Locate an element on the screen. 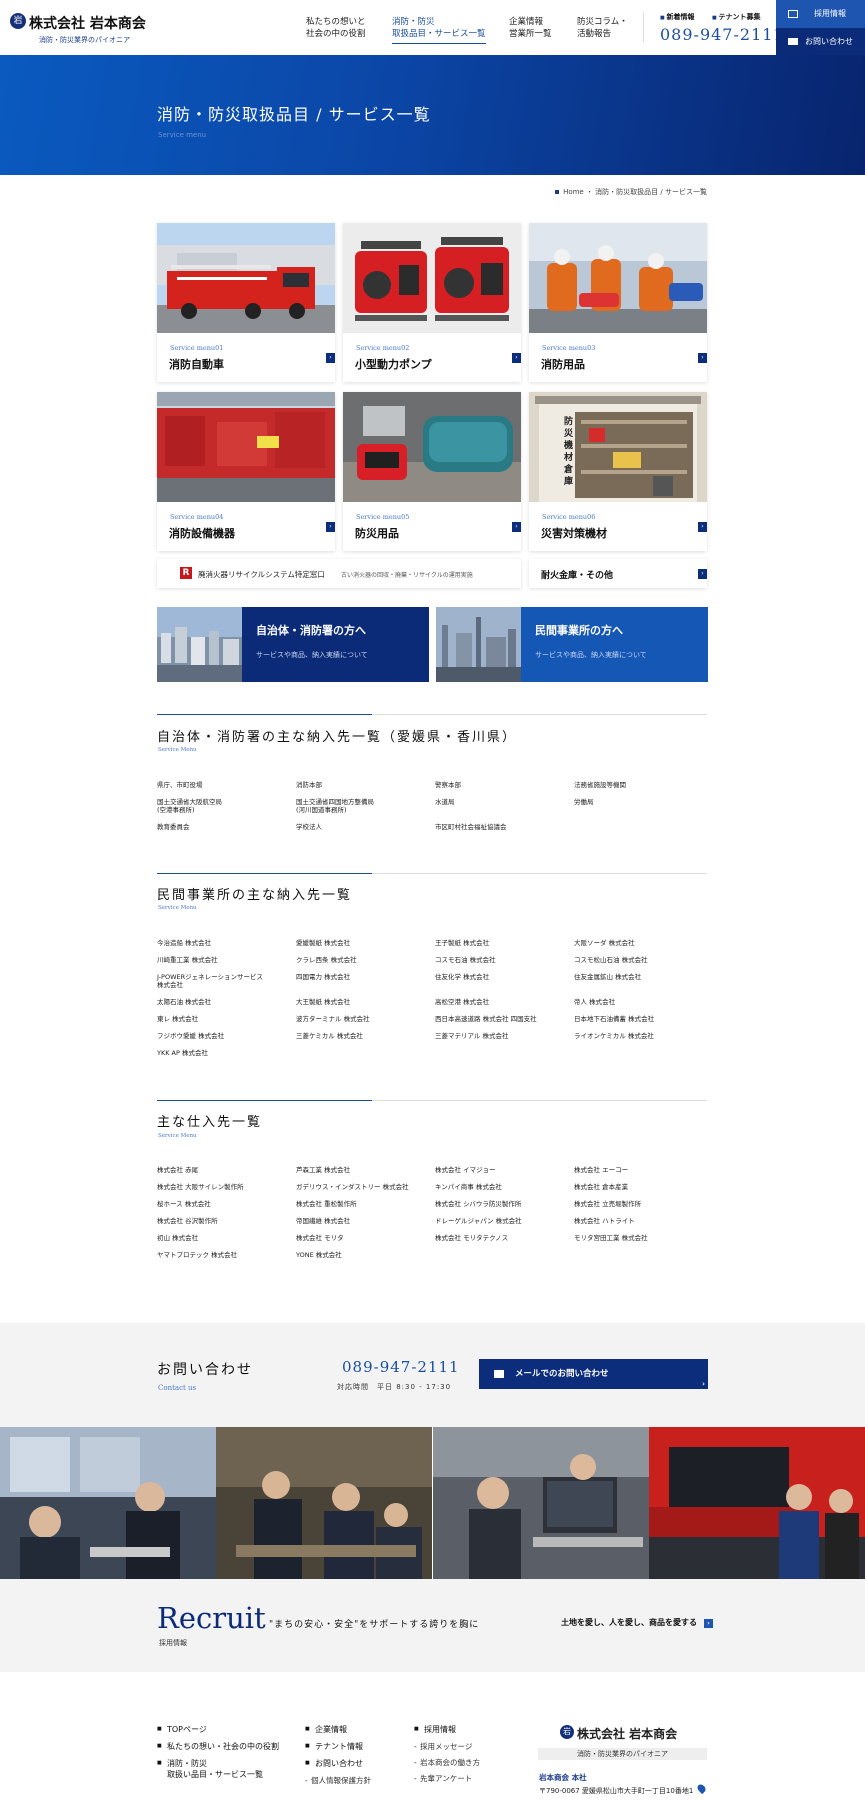  footer-link-survey: 先輩アンケート is located at coordinates (447, 1778).